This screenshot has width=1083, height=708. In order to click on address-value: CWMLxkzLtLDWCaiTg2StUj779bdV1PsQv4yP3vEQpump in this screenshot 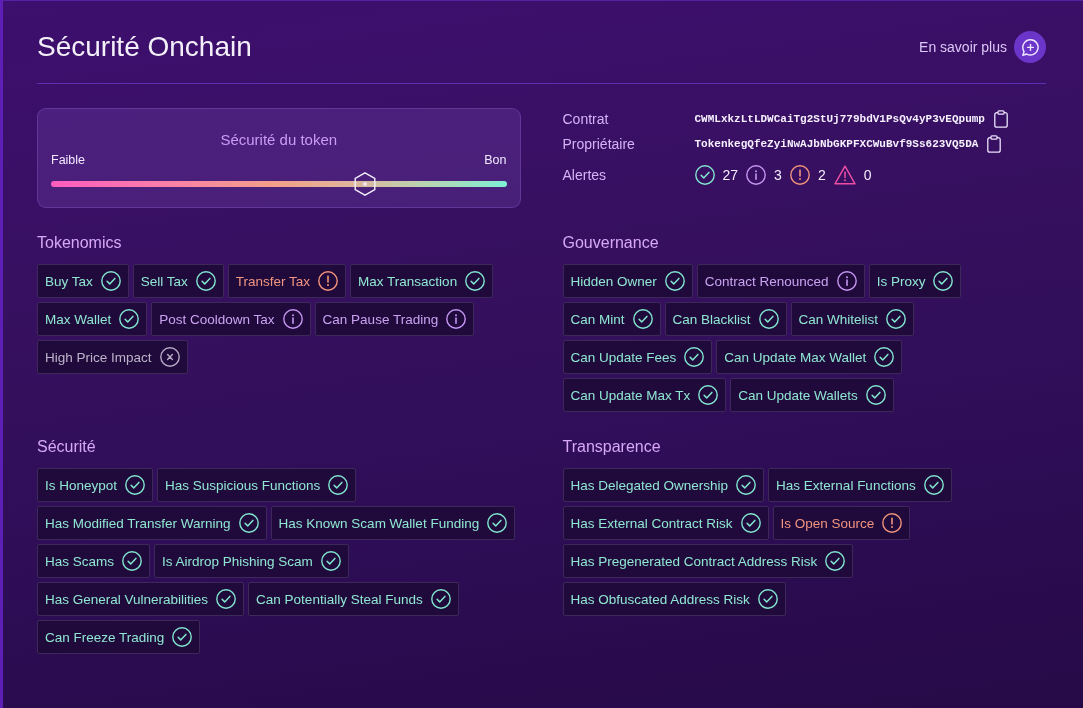, I will do `click(839, 119)`.